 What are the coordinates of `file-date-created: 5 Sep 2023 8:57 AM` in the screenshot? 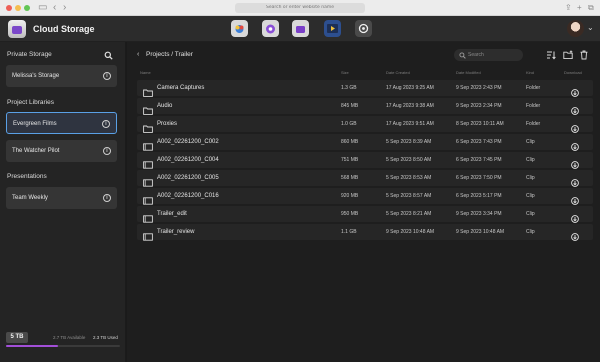 It's located at (409, 196).